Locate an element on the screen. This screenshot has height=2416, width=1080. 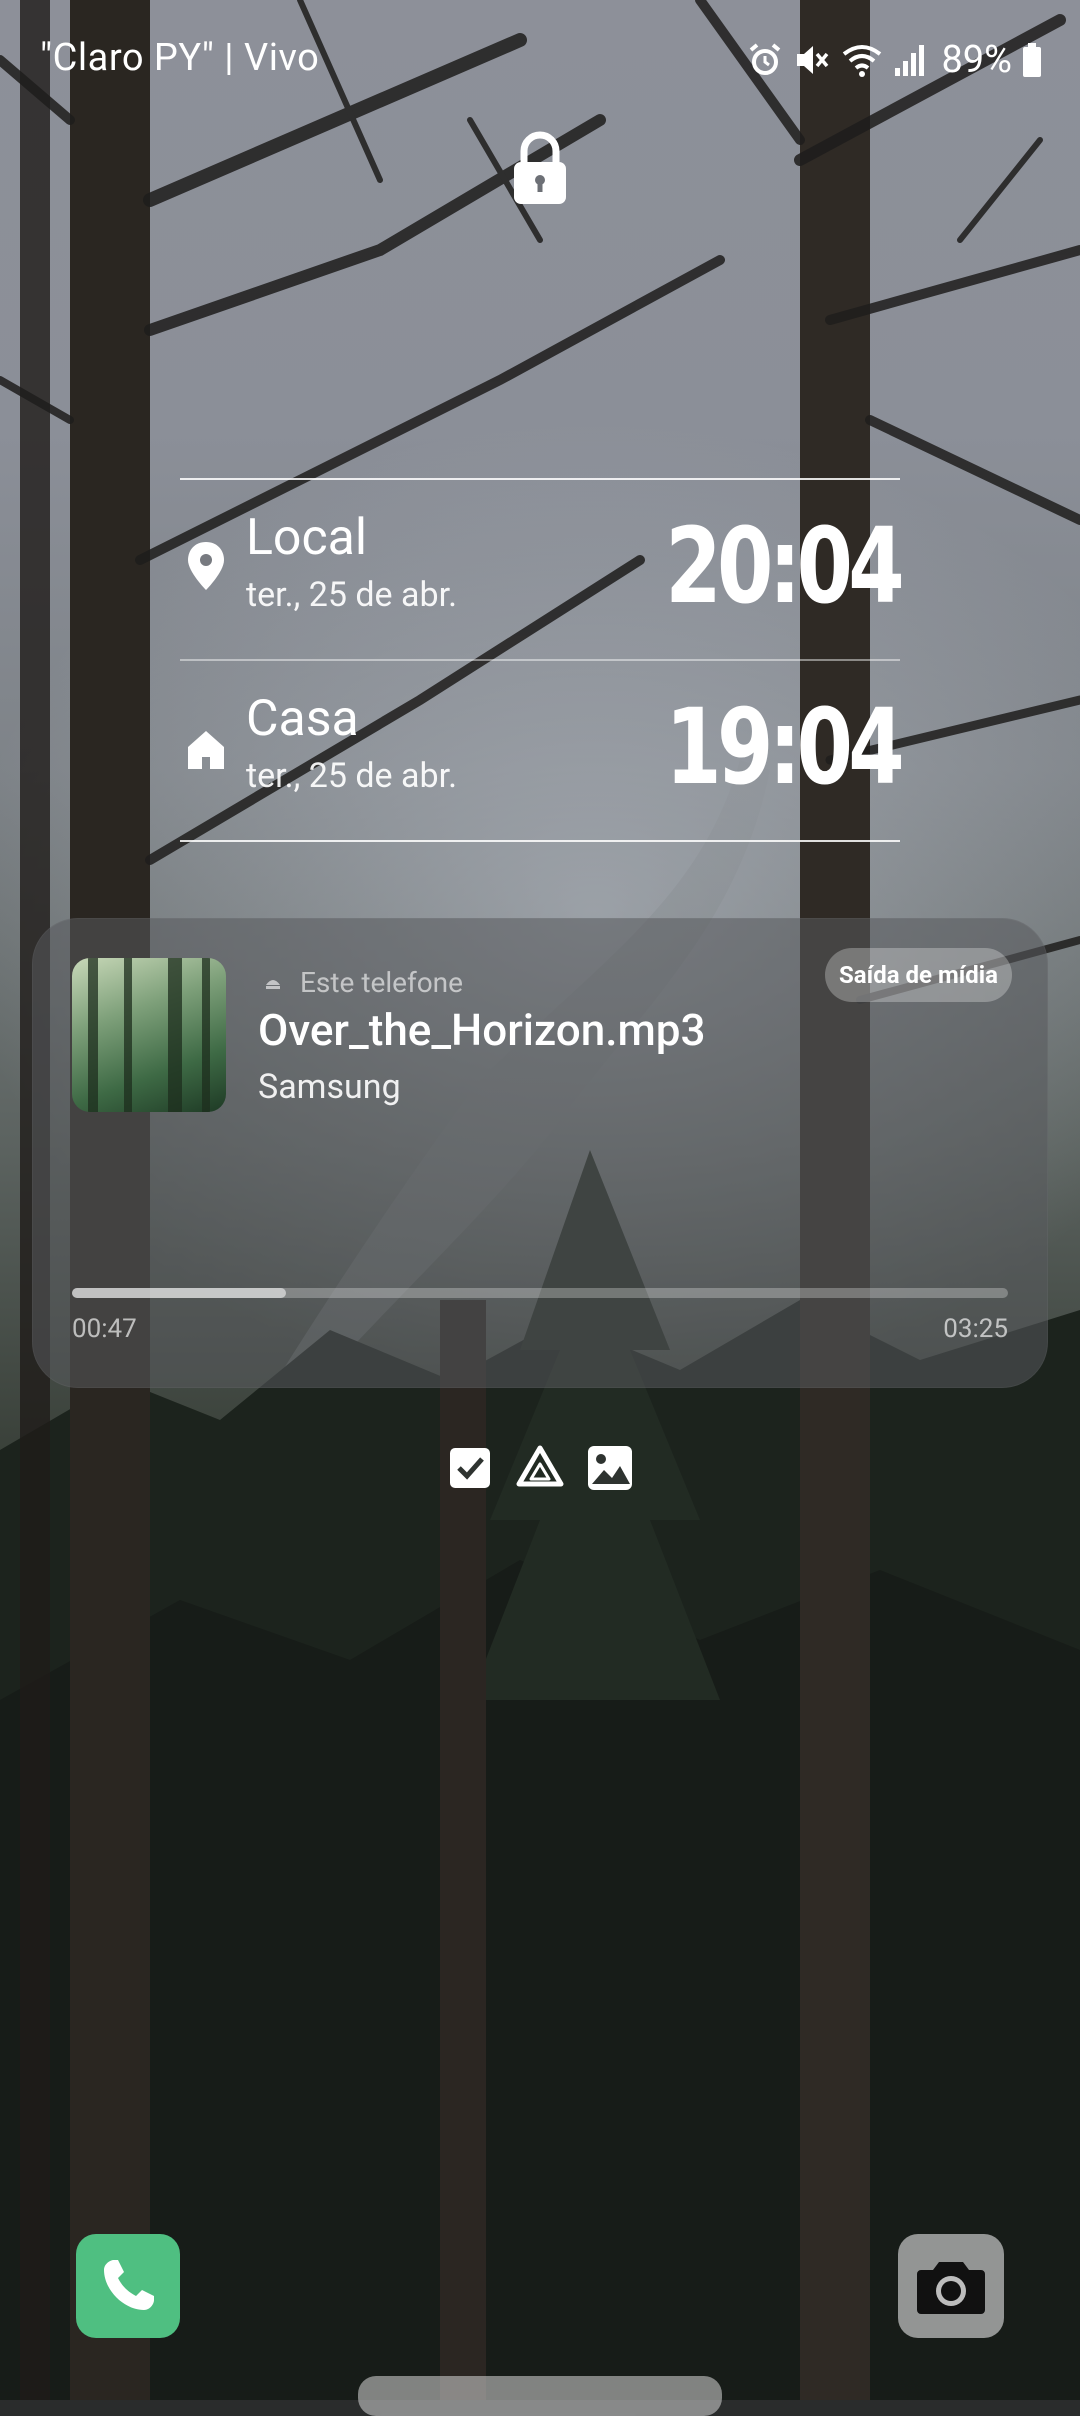
total-time: 03:25 is located at coordinates (975, 1329).